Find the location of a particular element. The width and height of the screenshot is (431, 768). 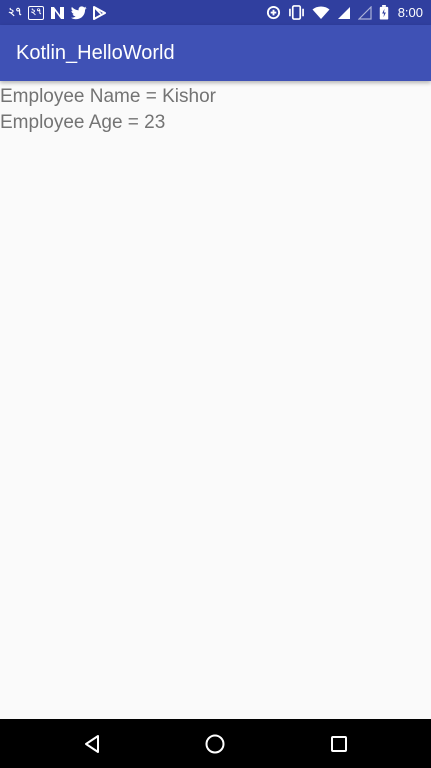

back-icon is located at coordinates (92, 744).